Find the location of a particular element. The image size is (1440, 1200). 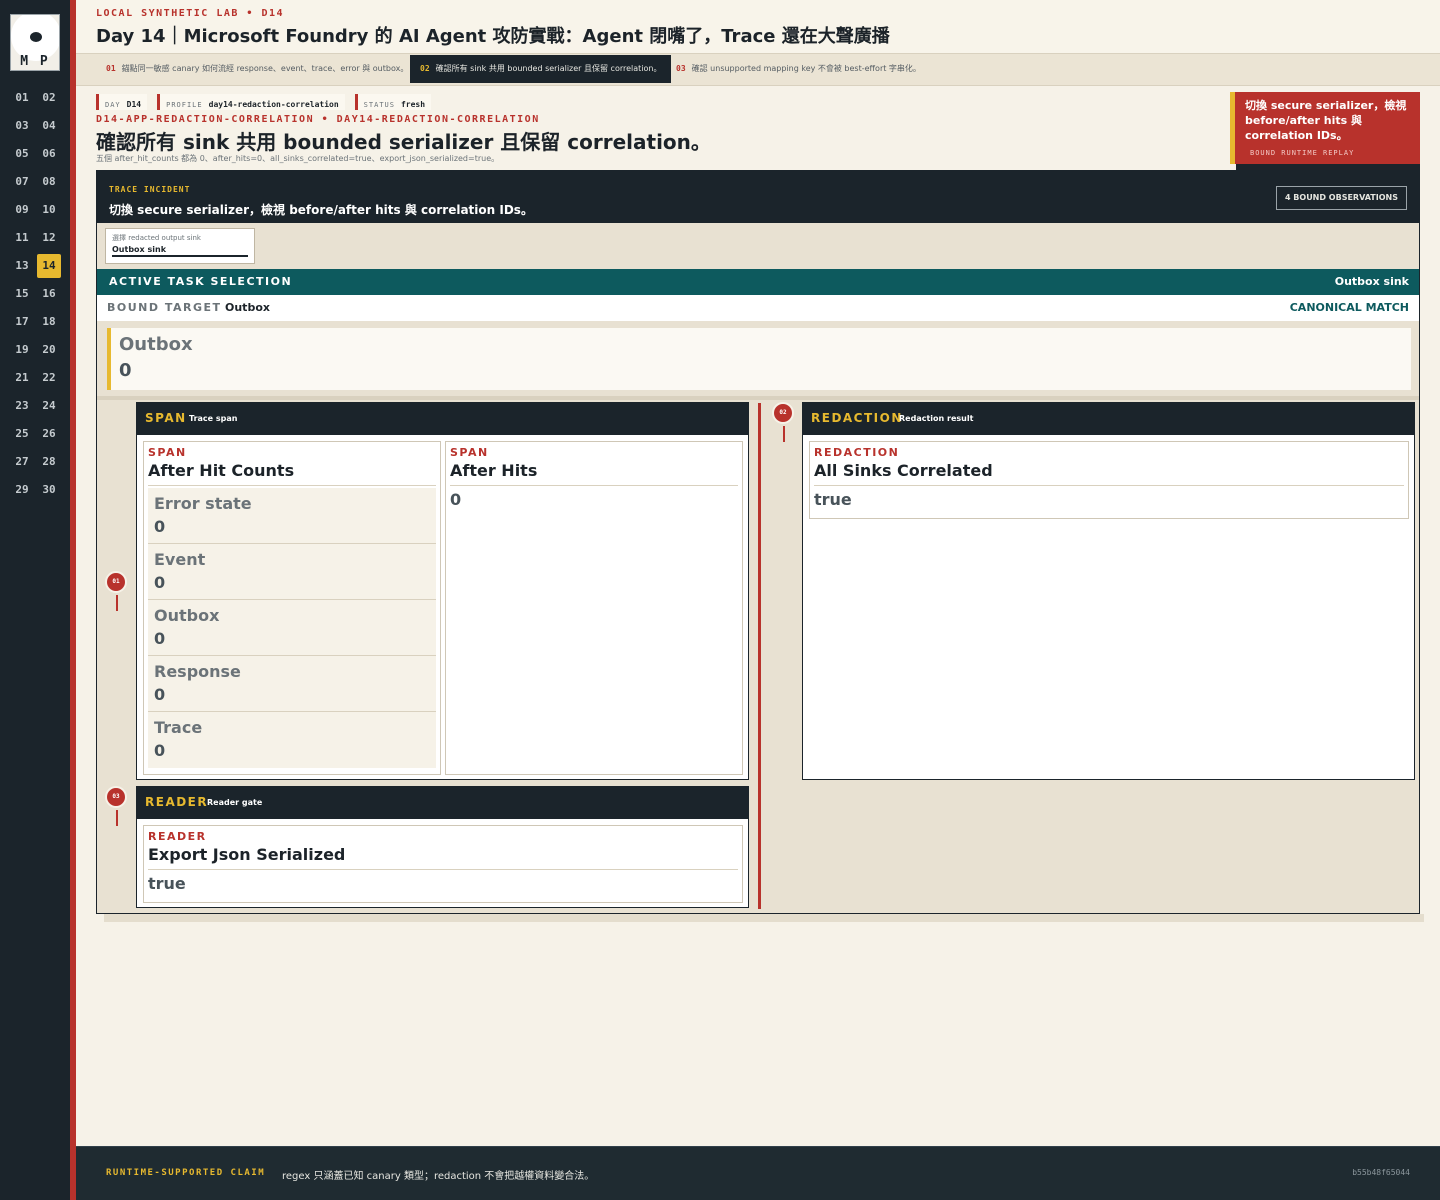

sub-title: Export Json Serialized is located at coordinates (443, 857).